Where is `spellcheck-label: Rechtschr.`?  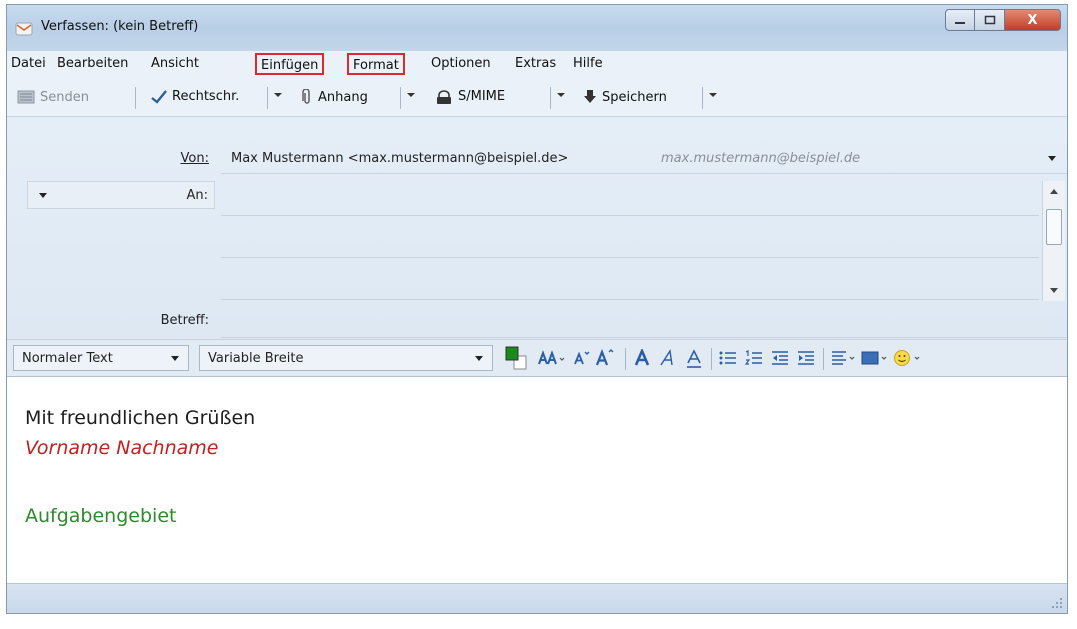 spellcheck-label: Rechtschr. is located at coordinates (206, 96).